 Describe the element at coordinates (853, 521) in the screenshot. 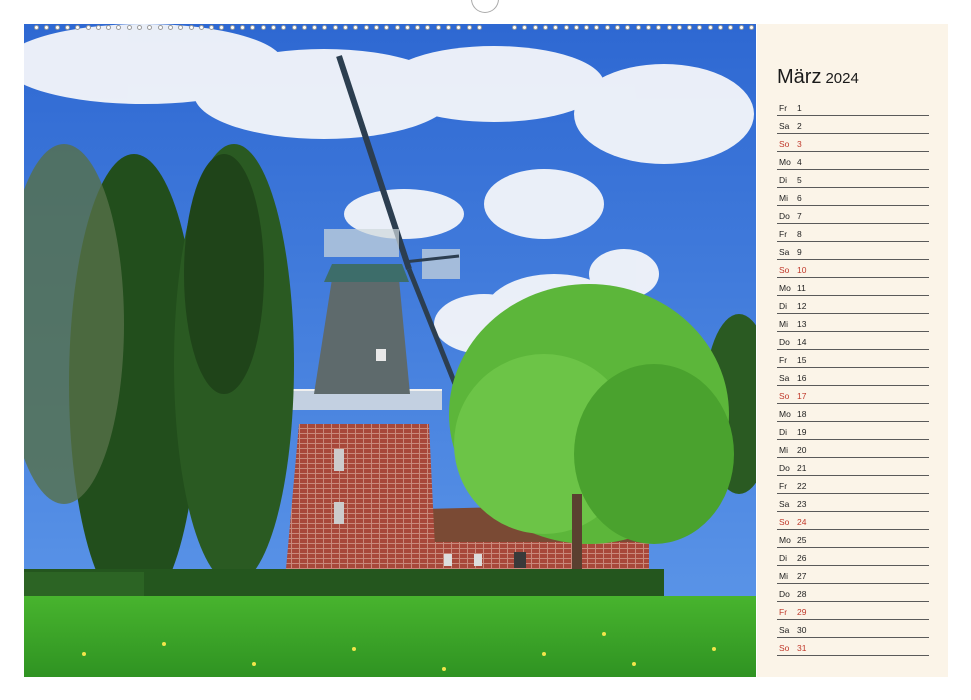

I see `day-row: So 24` at that location.